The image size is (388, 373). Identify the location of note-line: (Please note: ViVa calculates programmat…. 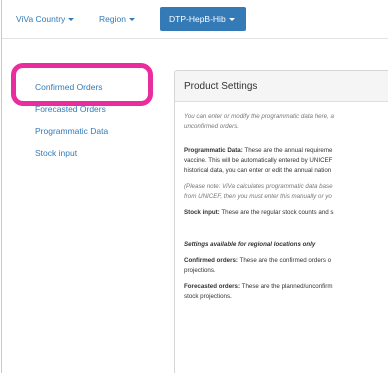
(258, 186).